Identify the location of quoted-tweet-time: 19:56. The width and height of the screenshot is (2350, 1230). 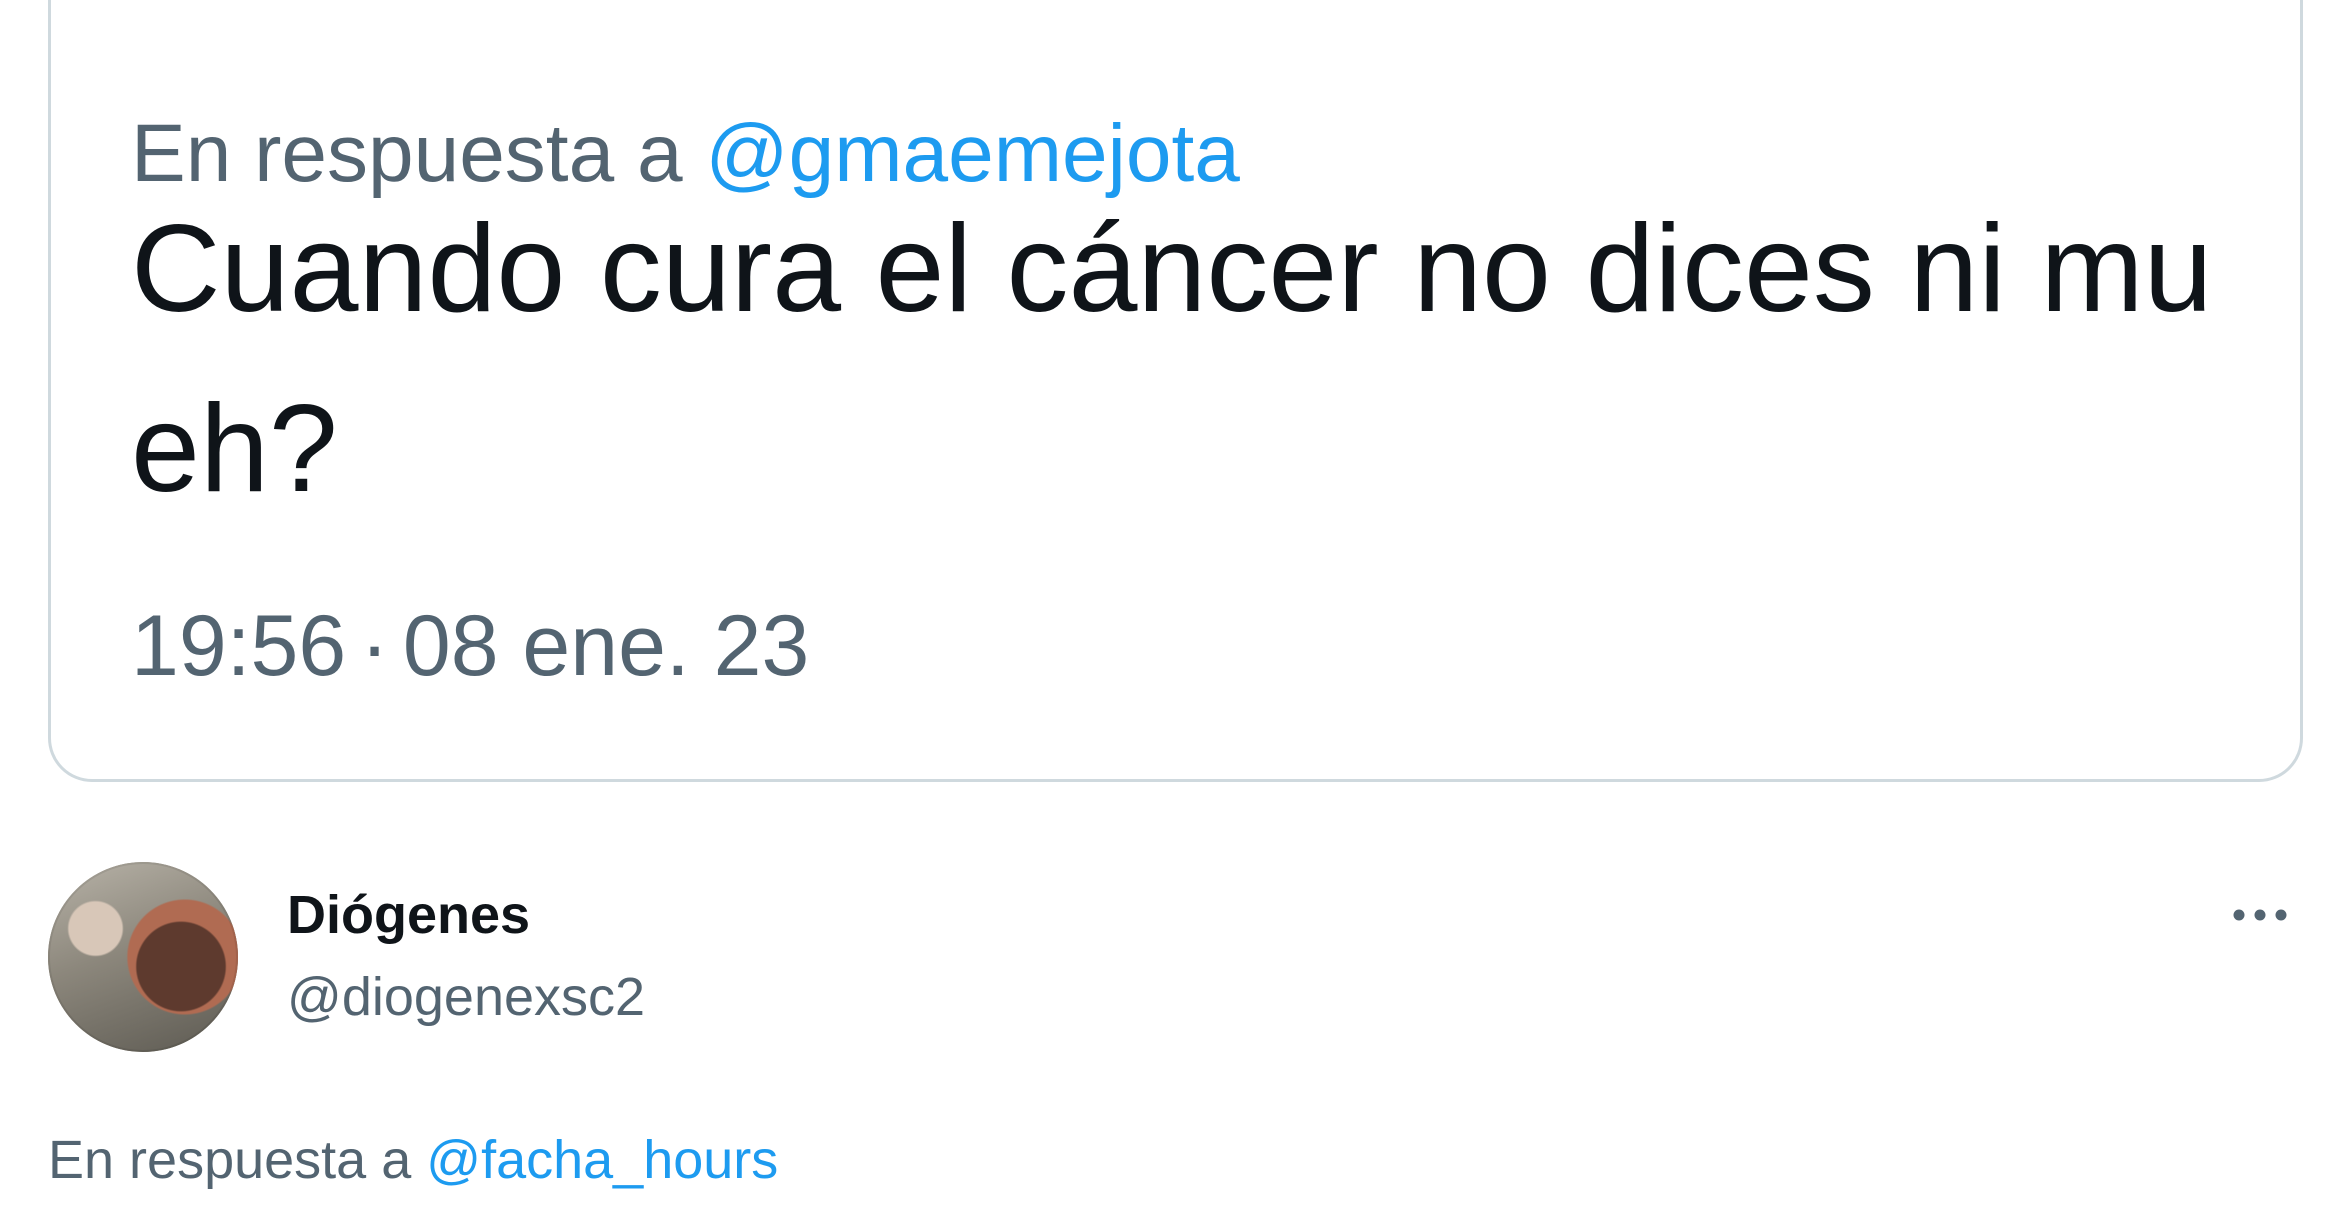
(239, 646).